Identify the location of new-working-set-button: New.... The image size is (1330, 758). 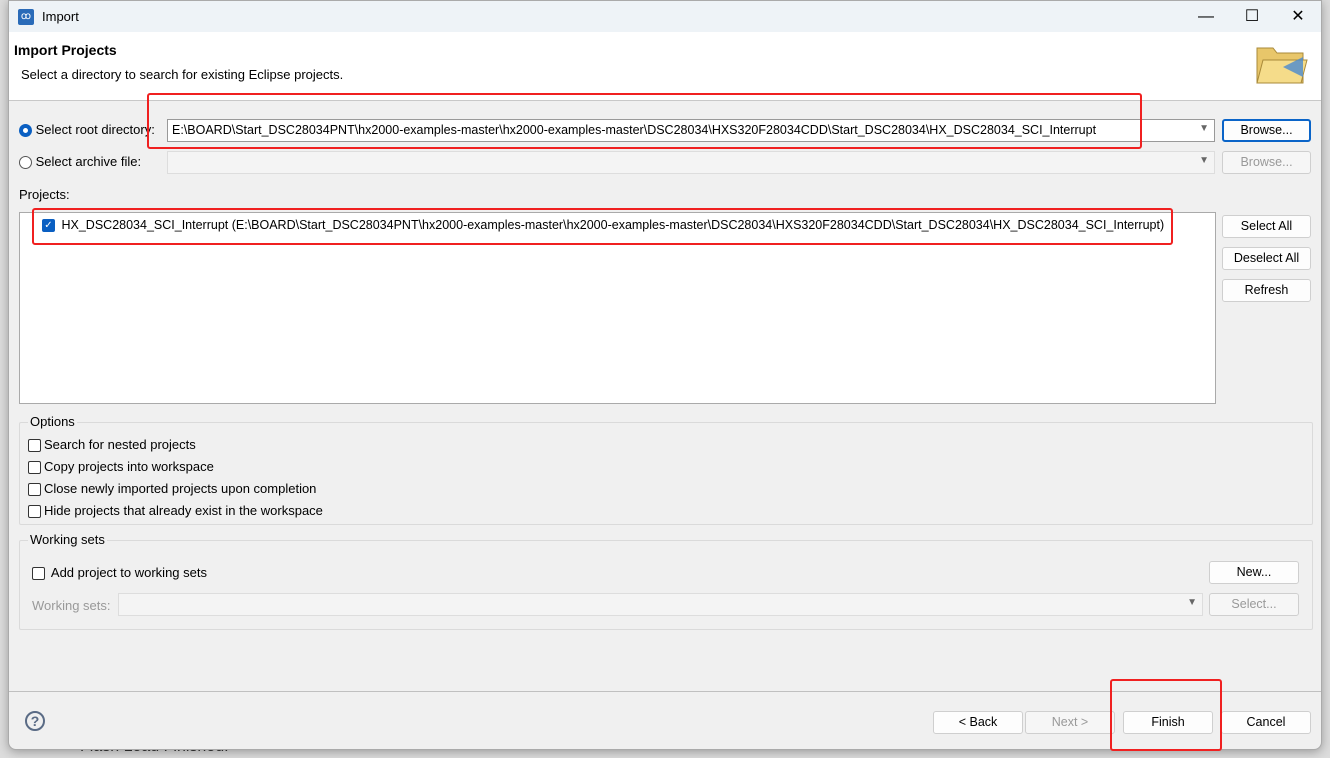
(1254, 572).